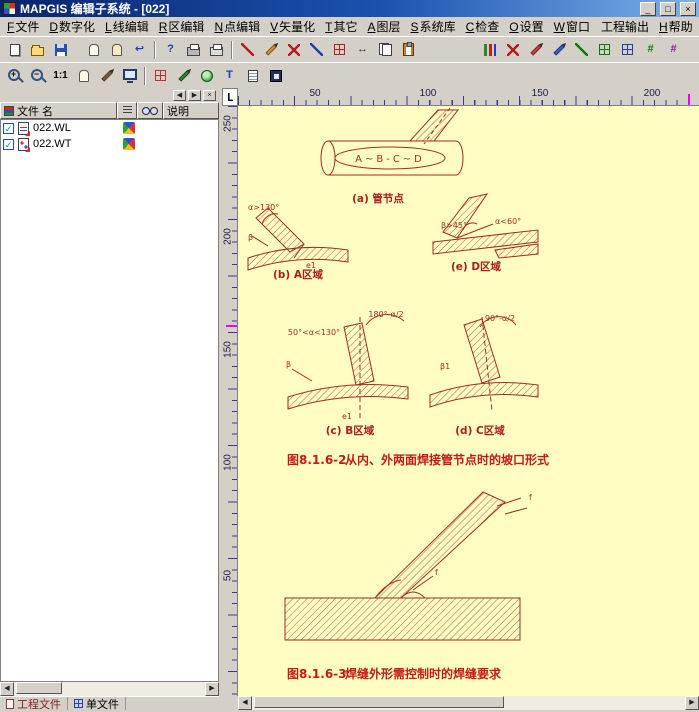 The height and width of the screenshot is (712, 699). What do you see at coordinates (341, 26) in the screenshot?
I see `menu-item-other: T其它` at bounding box center [341, 26].